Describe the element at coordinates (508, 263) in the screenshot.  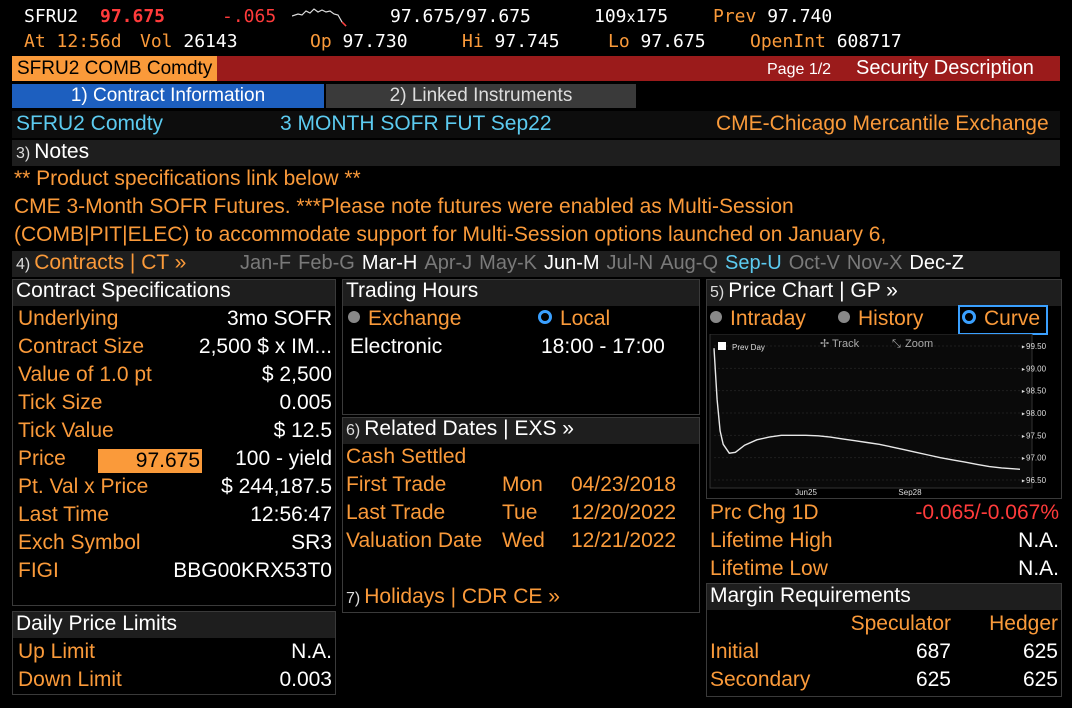
I see `contract-month-4: May-K` at that location.